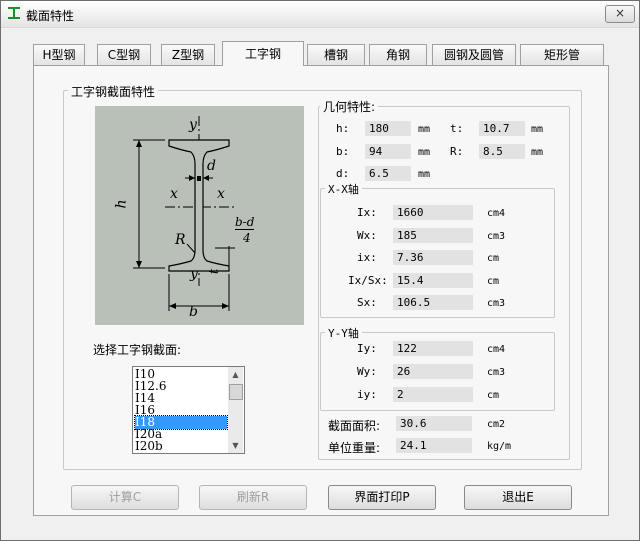 This screenshot has height=541, width=640. I want to click on window-title: 截面特性, so click(50, 16).